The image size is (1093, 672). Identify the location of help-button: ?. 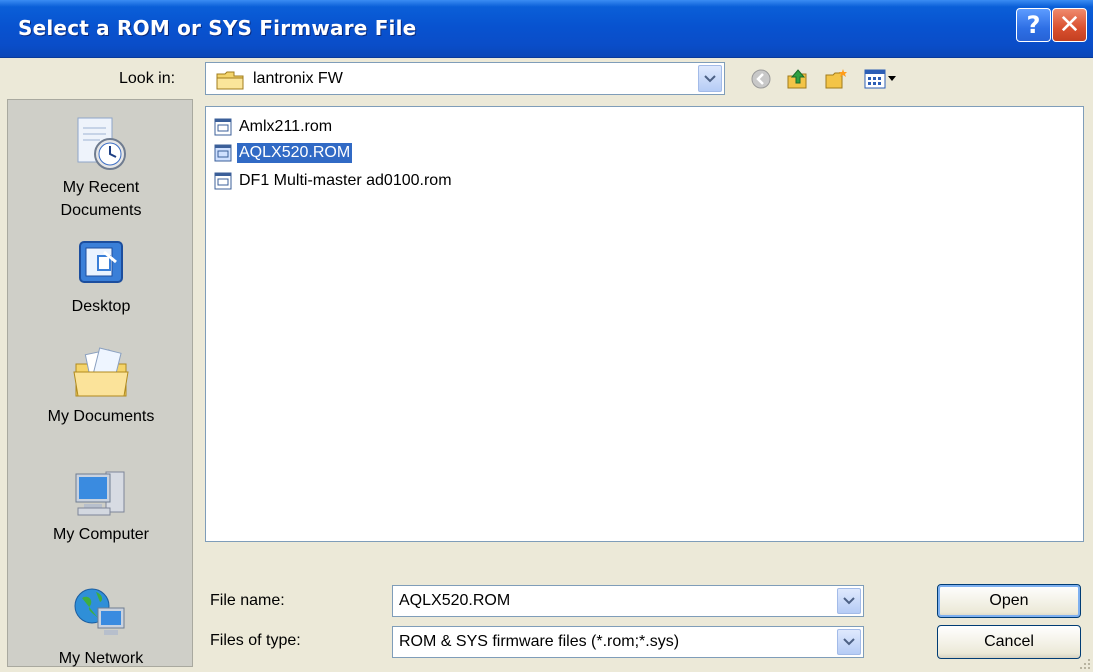
(1033, 25).